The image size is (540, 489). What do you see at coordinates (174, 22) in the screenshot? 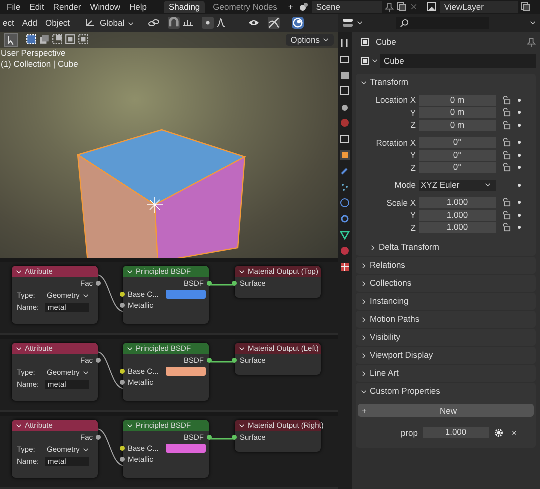
I see `magnet-icon` at bounding box center [174, 22].